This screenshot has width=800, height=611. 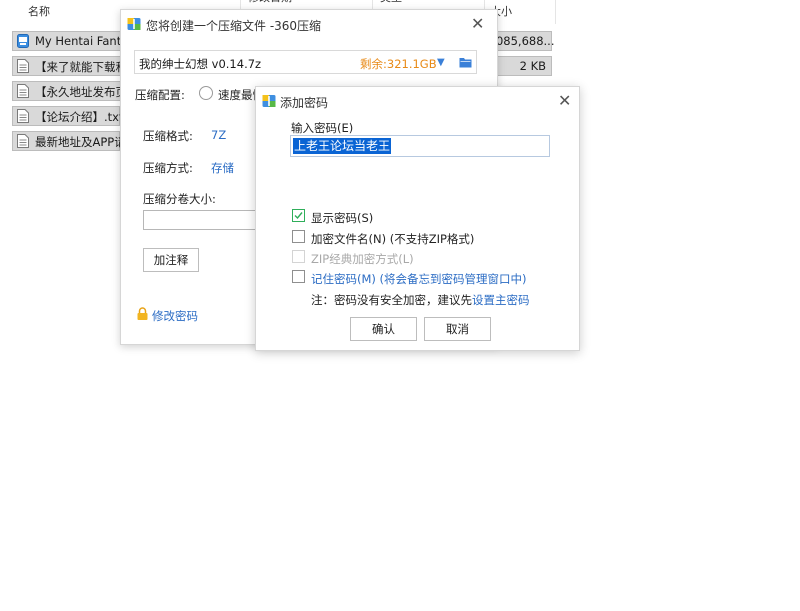 What do you see at coordinates (80, 142) in the screenshot?
I see `file-name: 最新地址及APP请` at bounding box center [80, 142].